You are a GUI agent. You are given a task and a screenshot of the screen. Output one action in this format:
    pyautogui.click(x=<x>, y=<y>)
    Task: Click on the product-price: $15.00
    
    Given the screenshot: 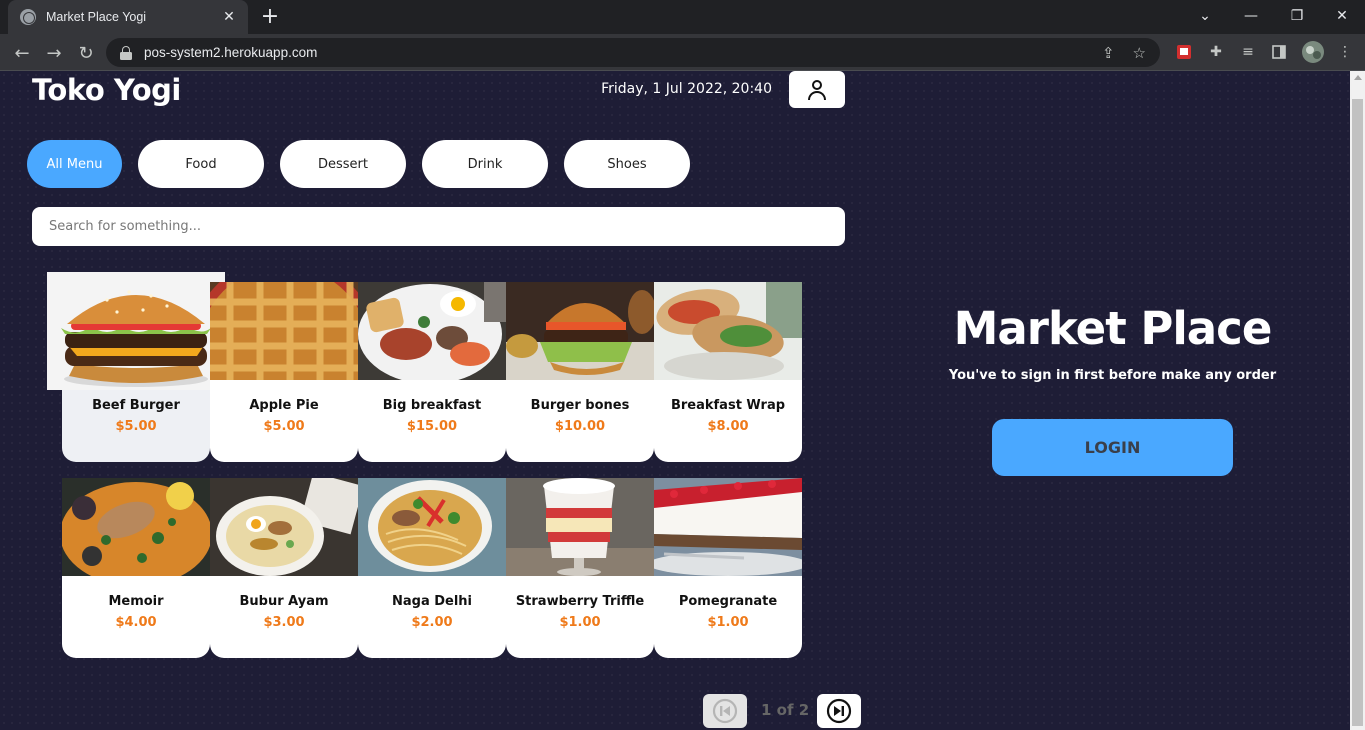 What is the action you would take?
    pyautogui.click(x=432, y=426)
    